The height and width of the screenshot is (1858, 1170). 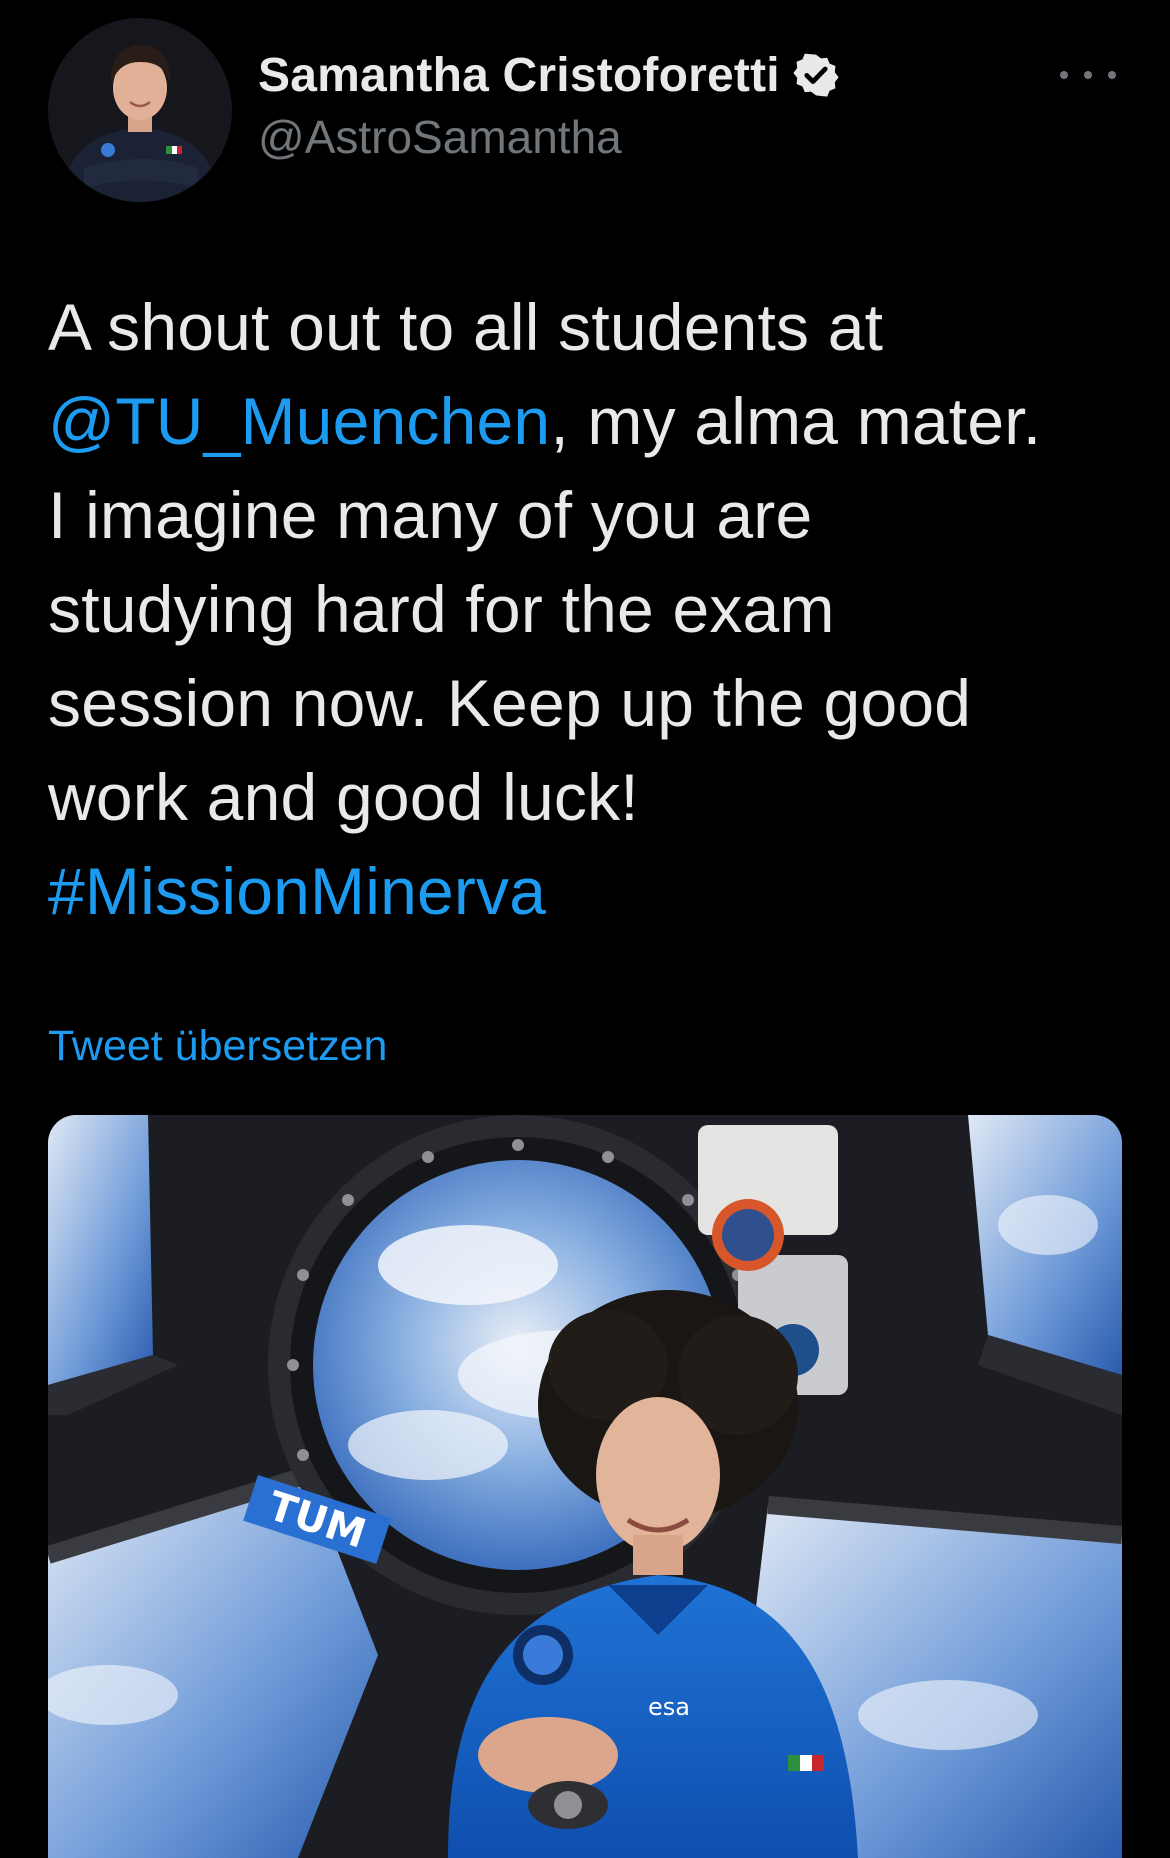 I want to click on tweet-text-line: work and good luck!, so click(x=588, y=797).